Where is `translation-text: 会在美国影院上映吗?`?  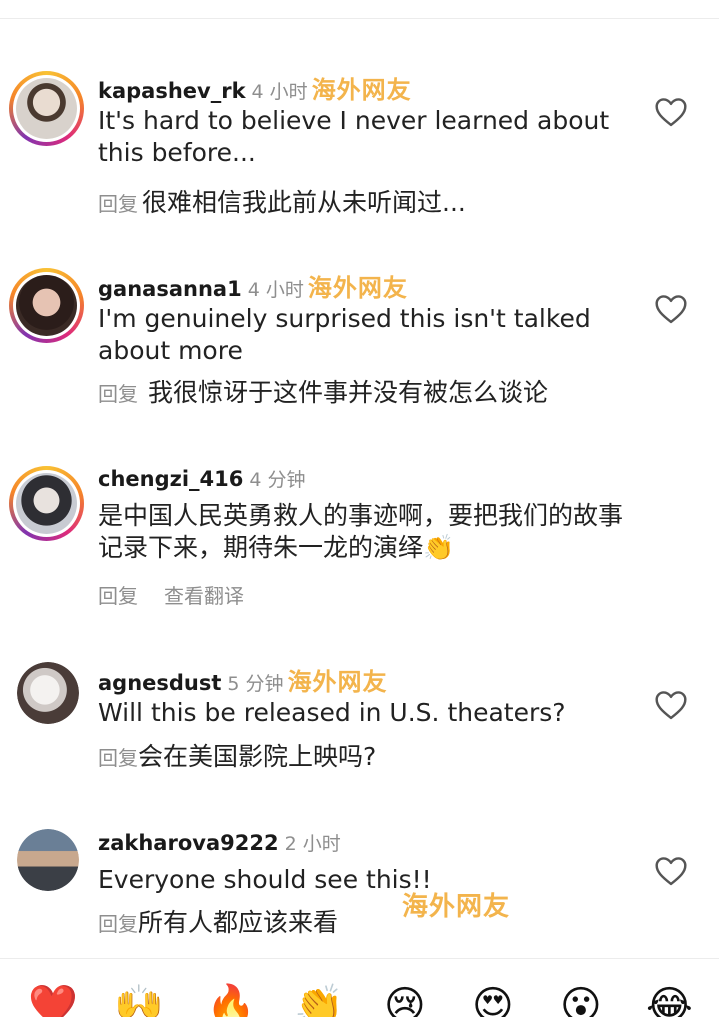
translation-text: 会在美国影院上映吗? is located at coordinates (257, 756).